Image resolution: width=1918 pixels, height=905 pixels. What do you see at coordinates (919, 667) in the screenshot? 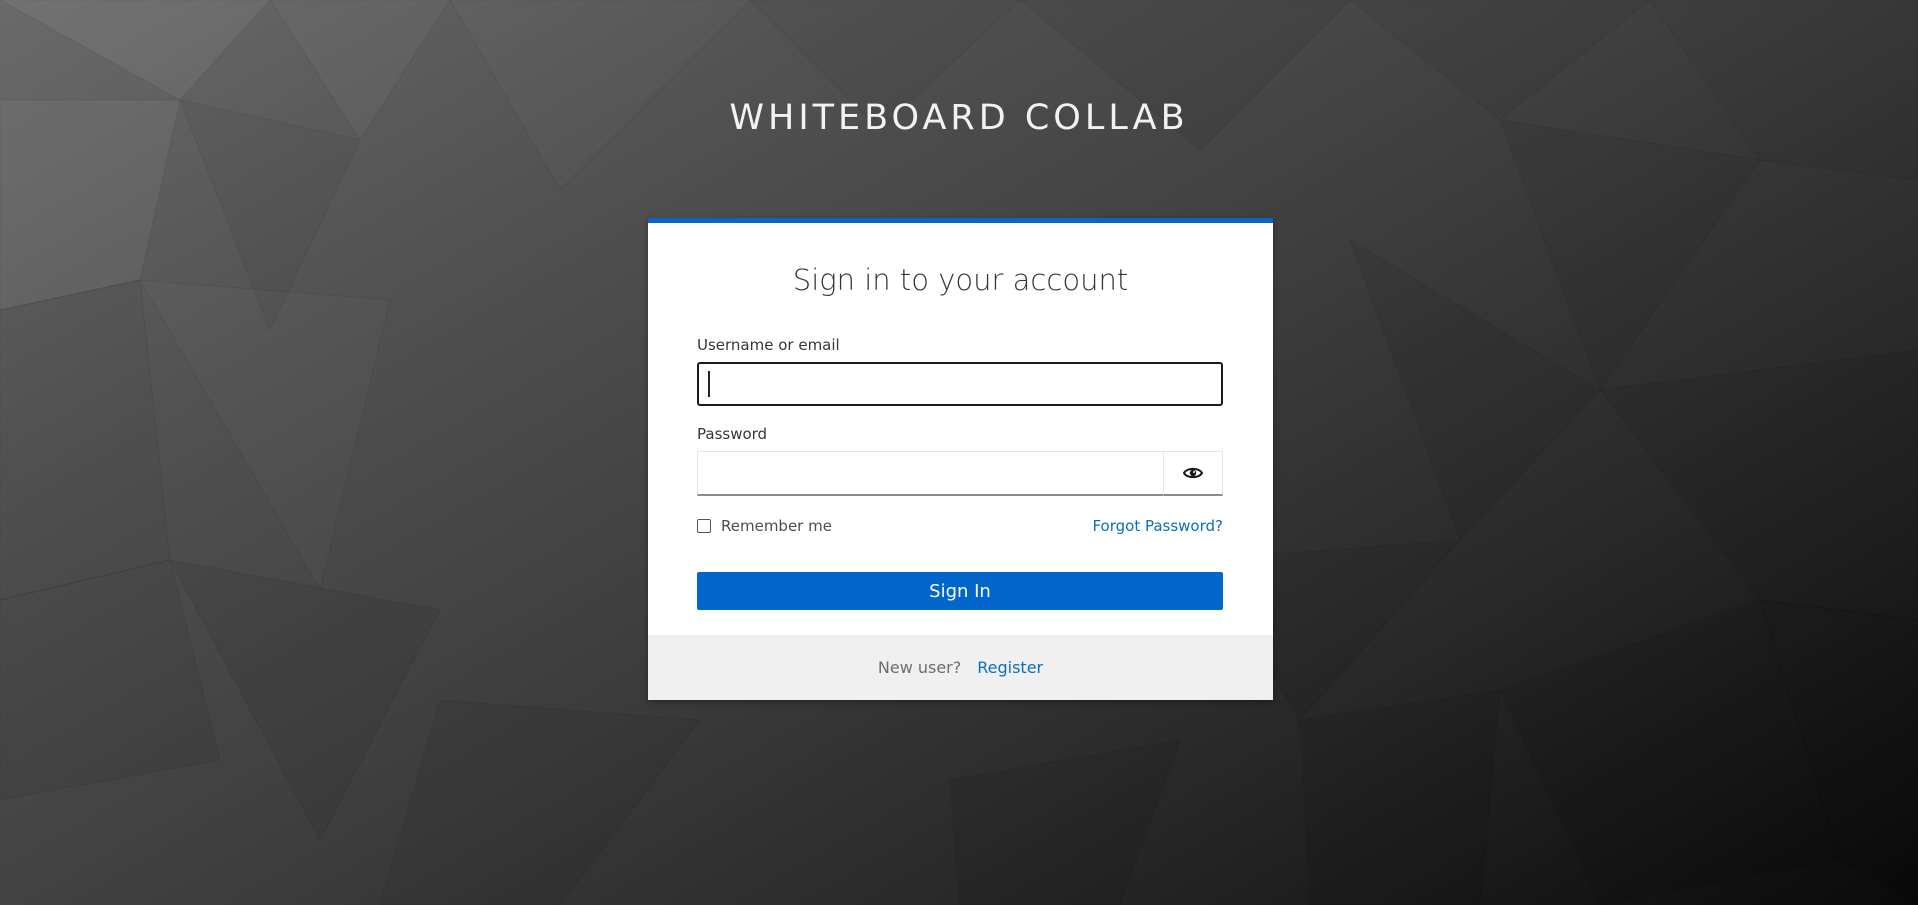
I see `new-user-text: New user?` at bounding box center [919, 667].